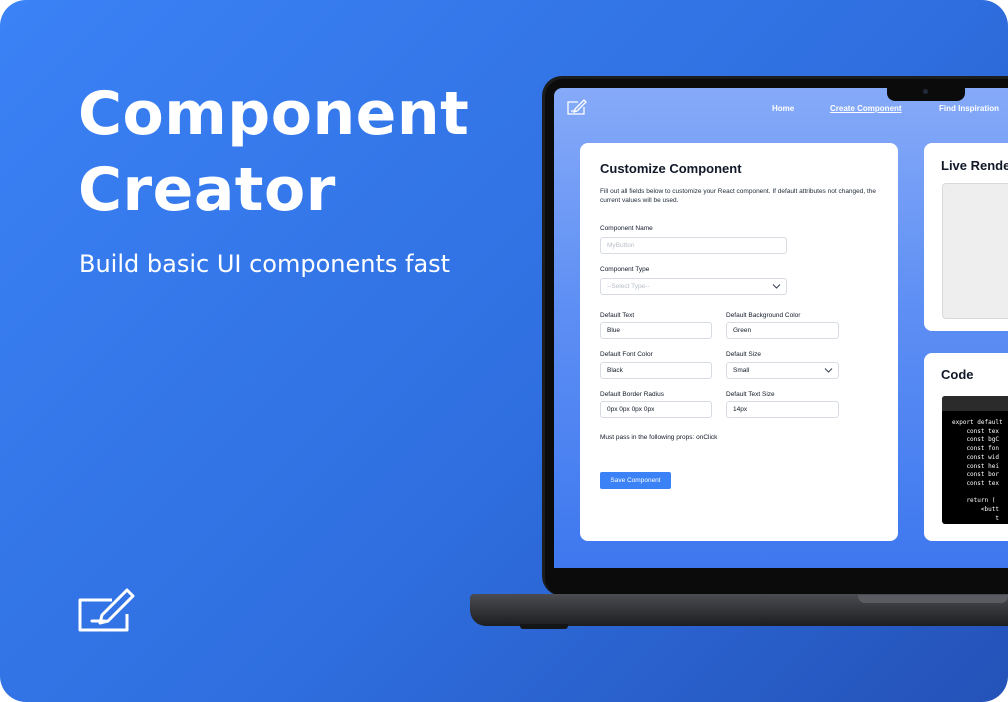 The height and width of the screenshot is (702, 1008). Describe the element at coordinates (975, 475) in the screenshot. I see `code-line: const bor` at that location.